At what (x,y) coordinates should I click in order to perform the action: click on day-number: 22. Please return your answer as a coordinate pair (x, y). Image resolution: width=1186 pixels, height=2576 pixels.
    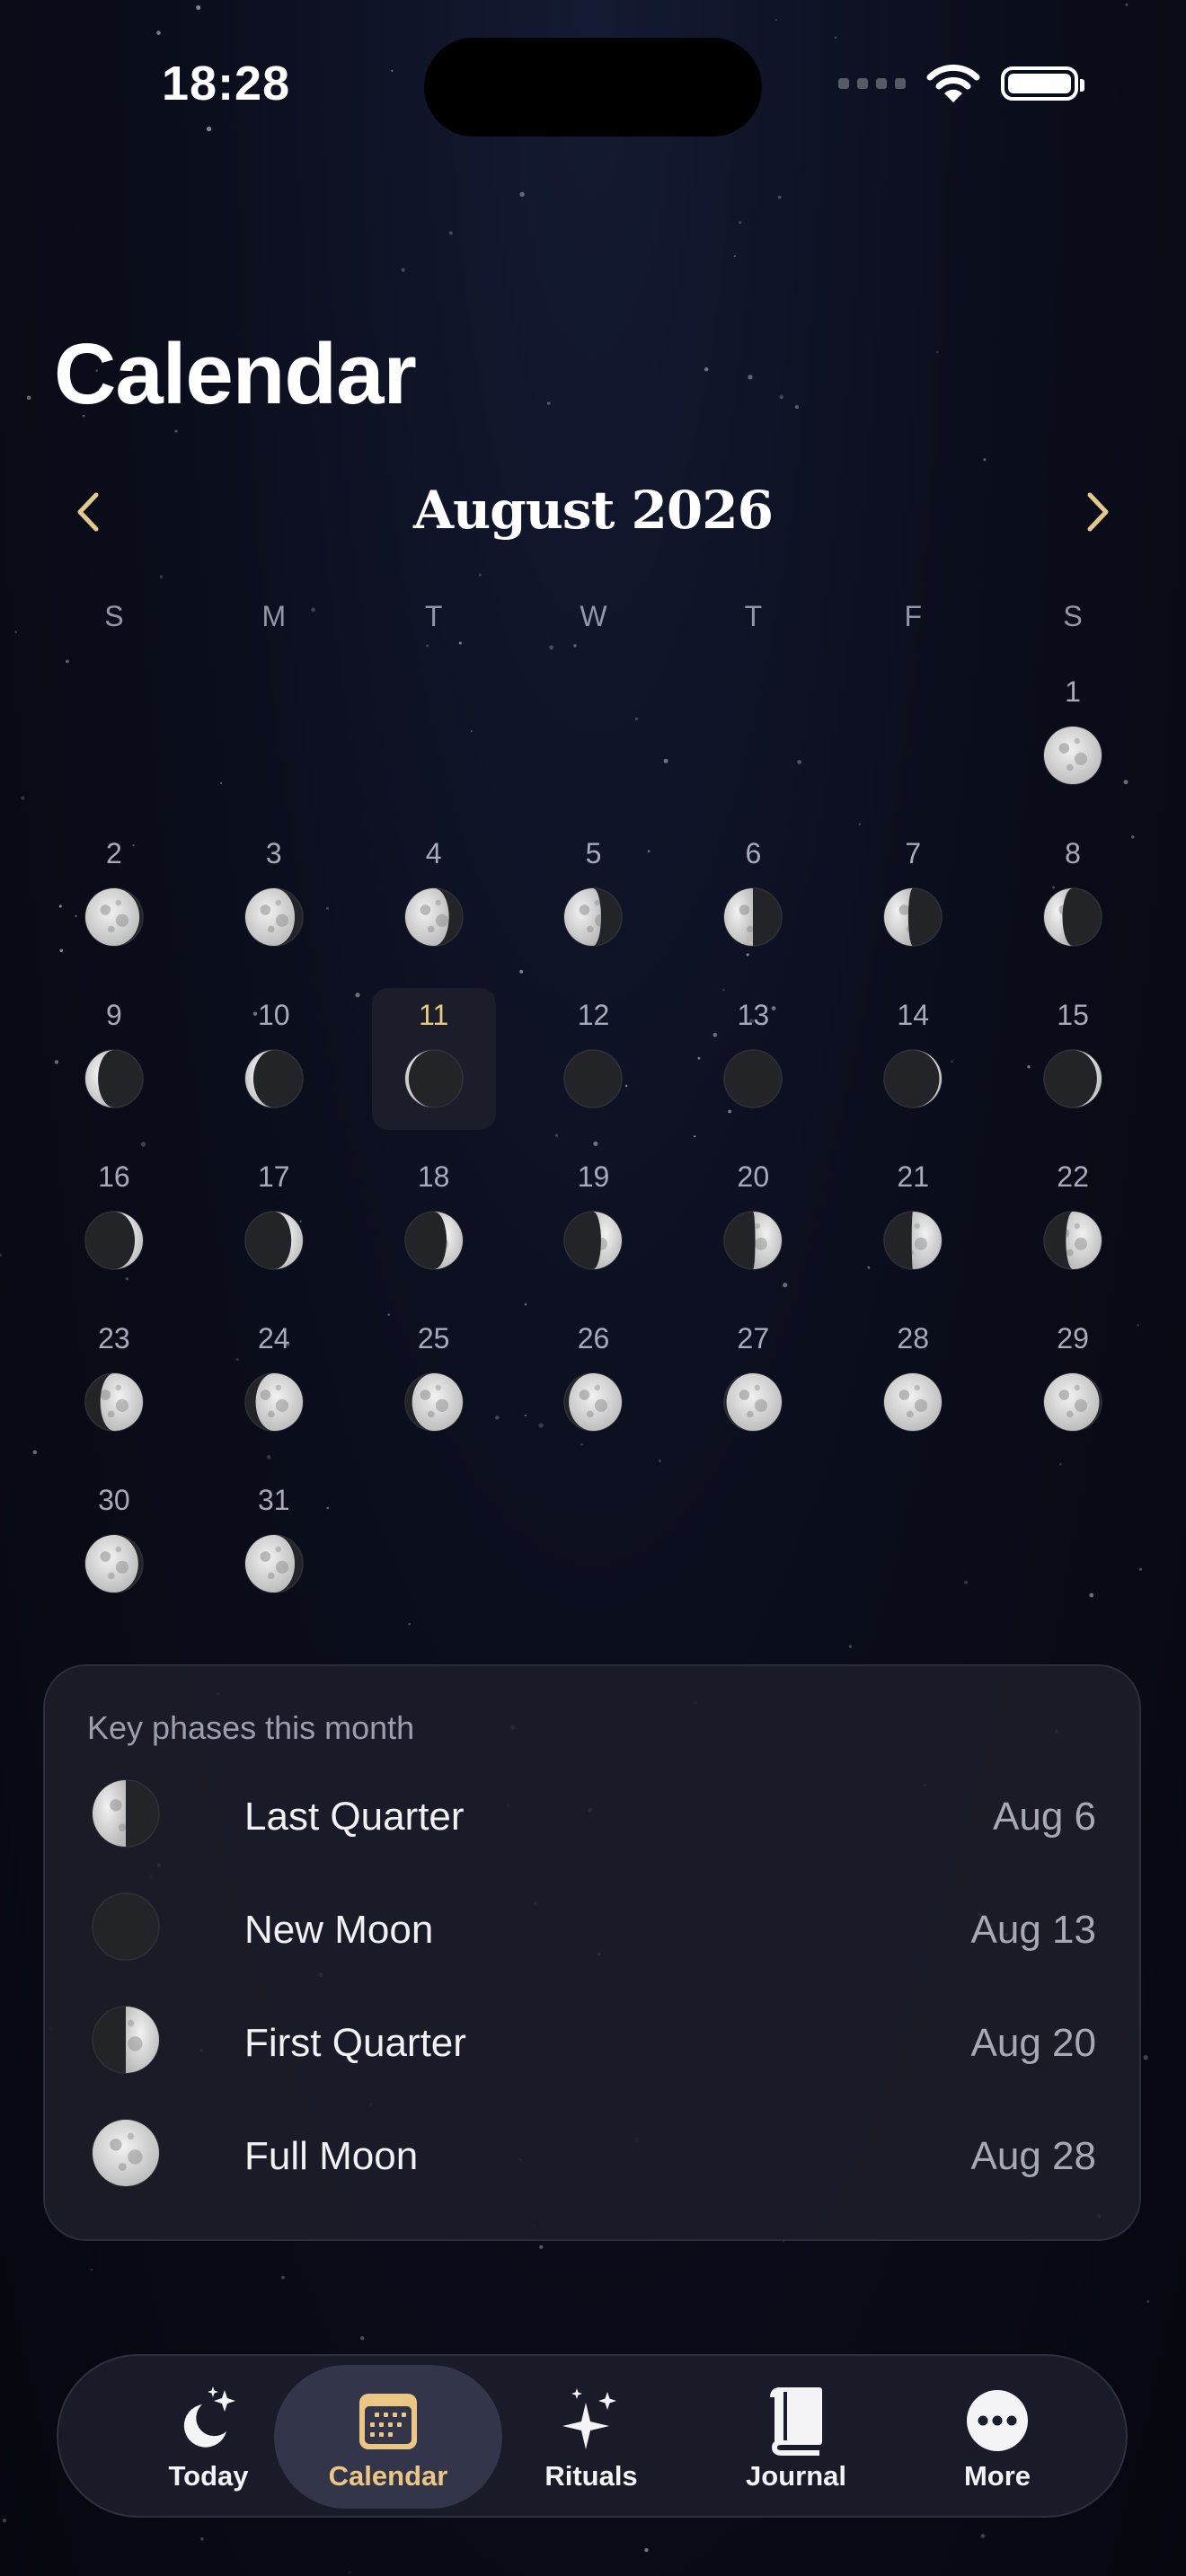
    Looking at the image, I should click on (1073, 1176).